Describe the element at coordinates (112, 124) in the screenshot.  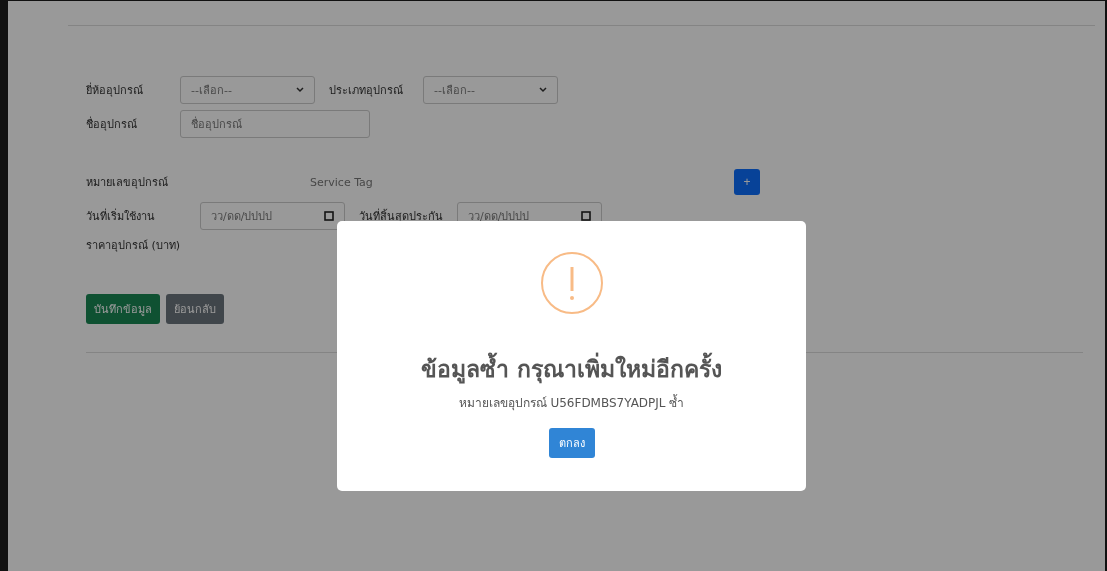
I see `field-label: ชื่ออุปกรณ์` at that location.